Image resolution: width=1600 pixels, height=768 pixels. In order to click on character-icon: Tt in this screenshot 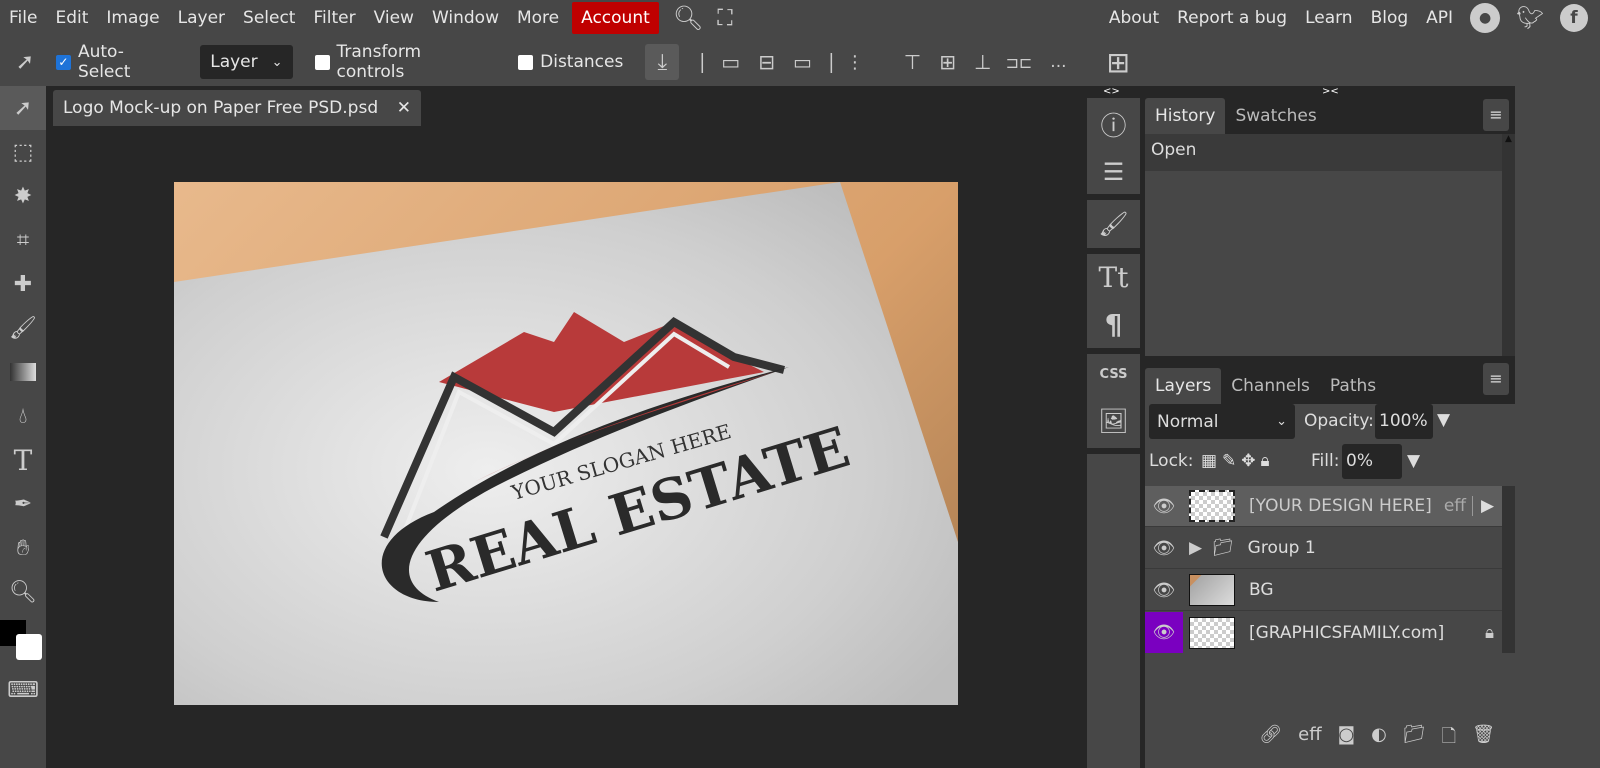, I will do `click(1114, 277)`.